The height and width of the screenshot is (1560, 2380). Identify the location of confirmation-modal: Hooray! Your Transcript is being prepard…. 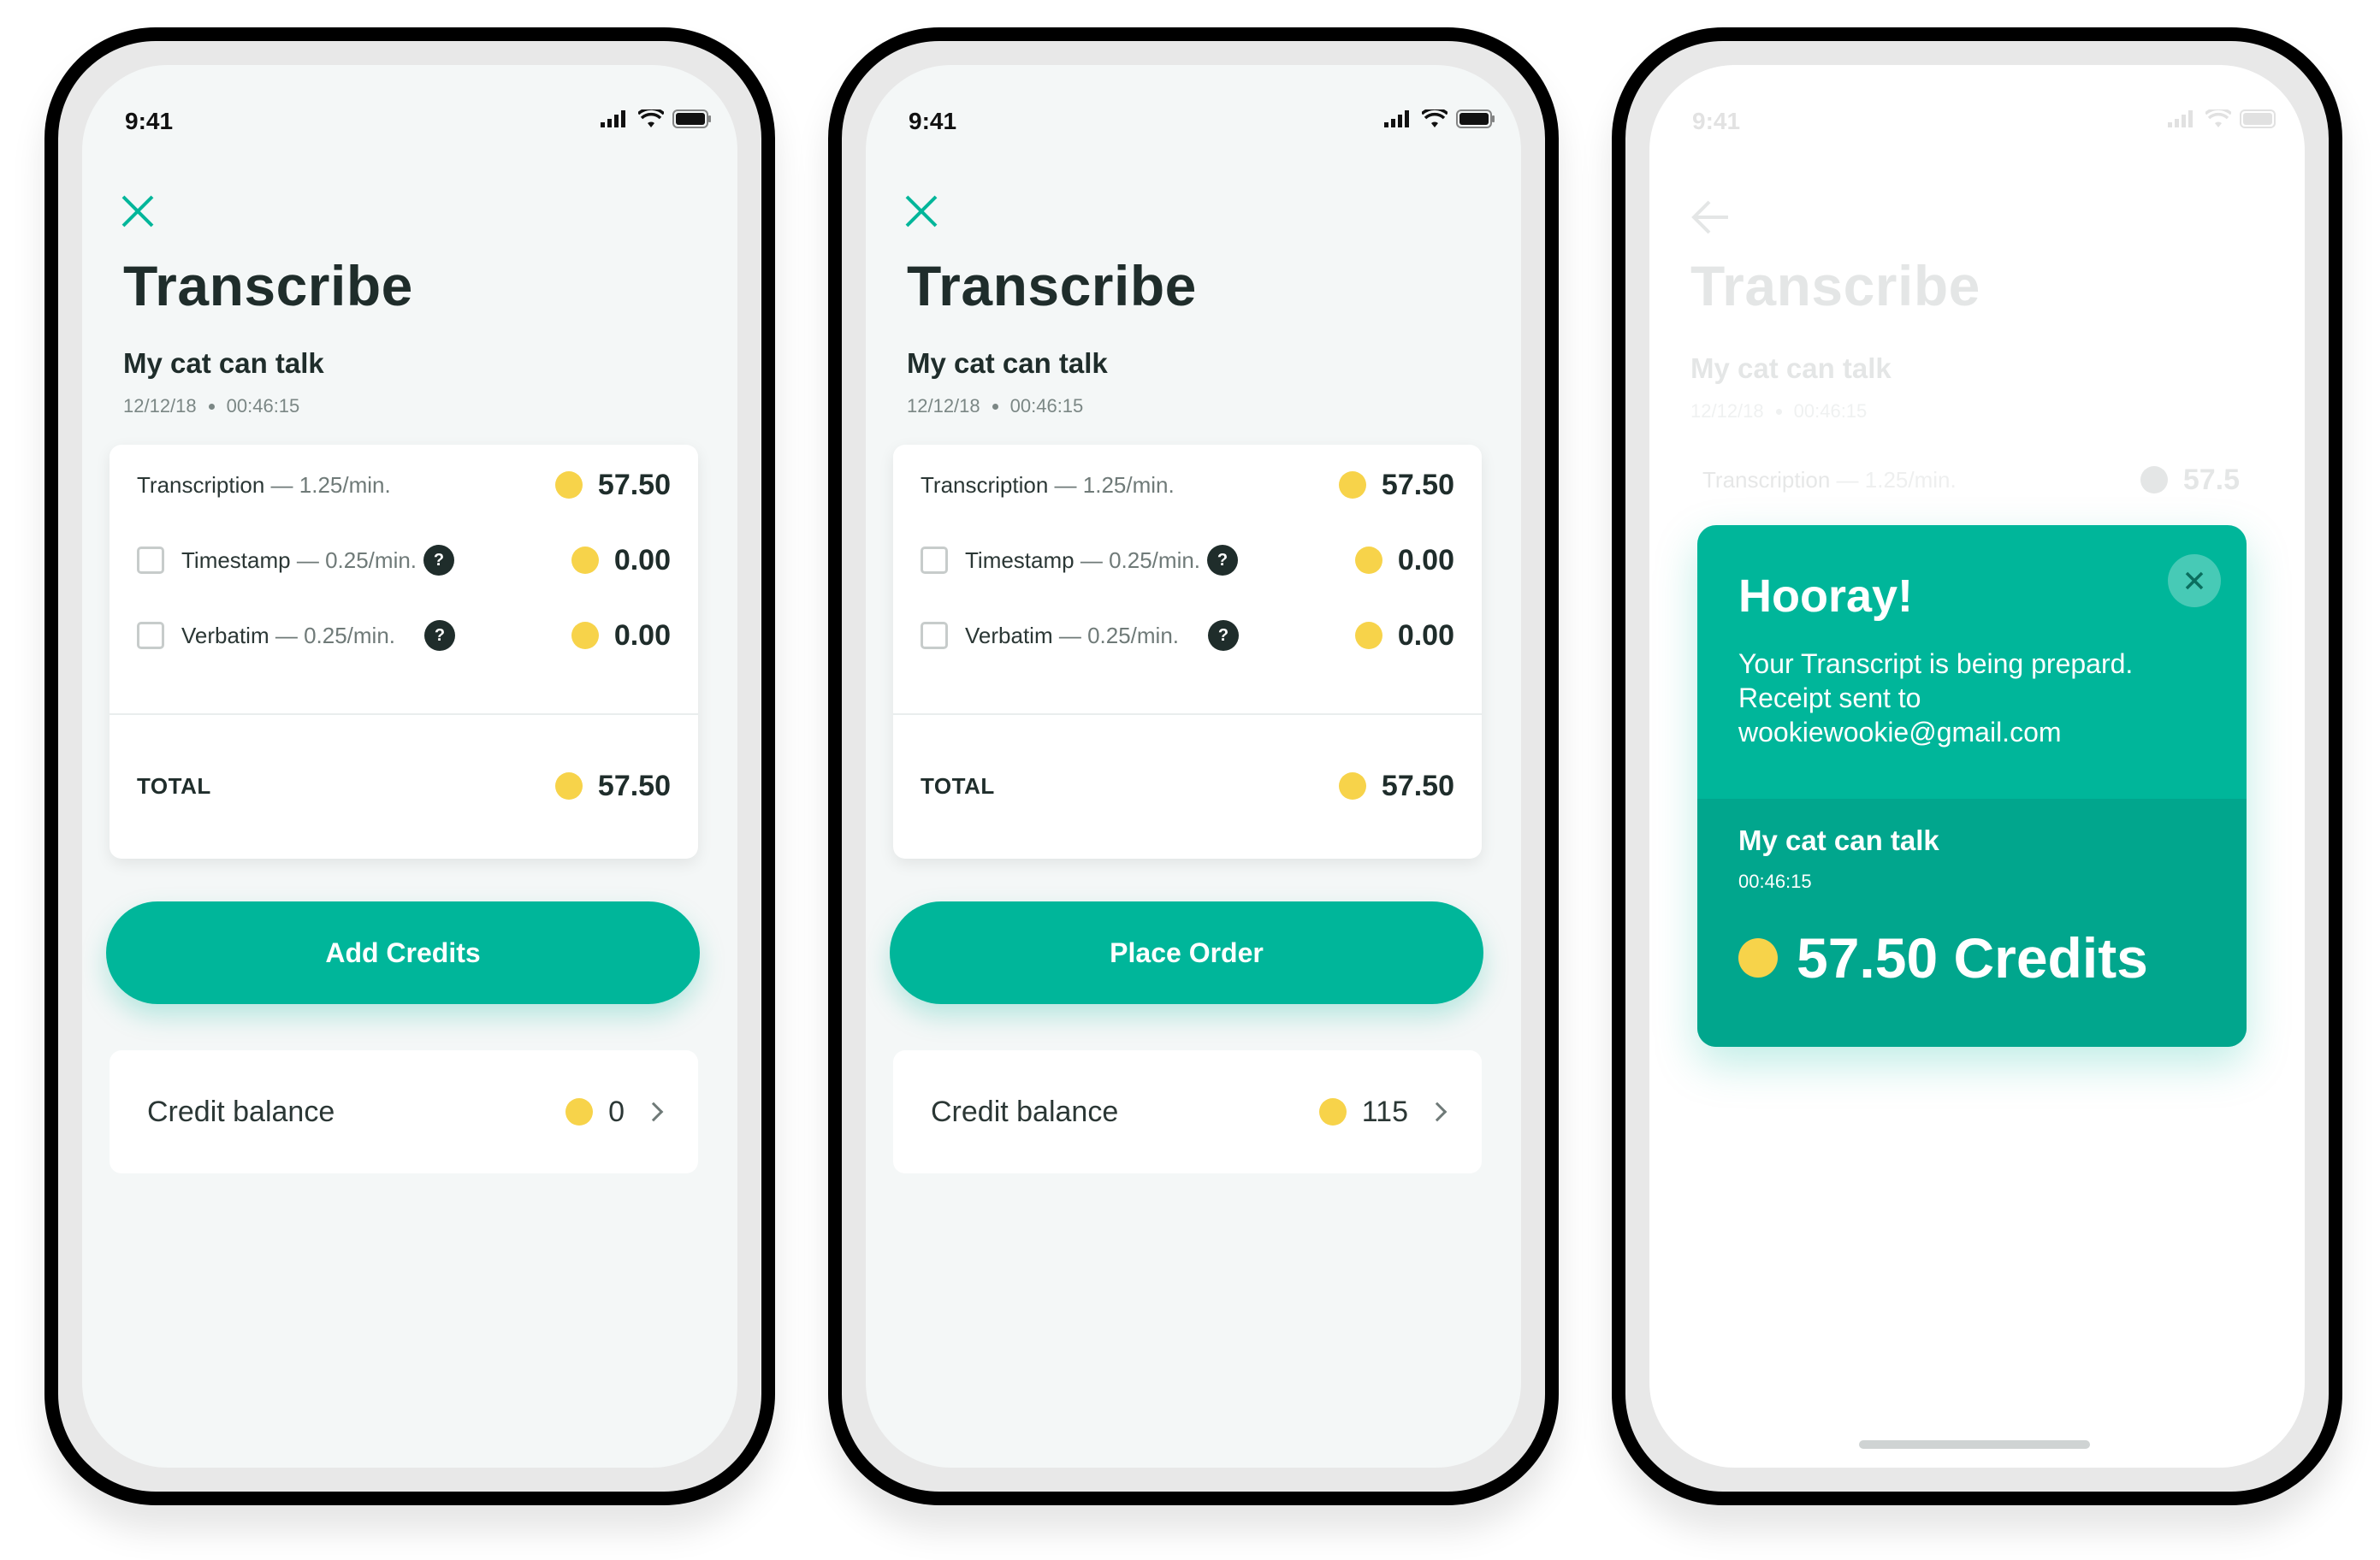
(1972, 786).